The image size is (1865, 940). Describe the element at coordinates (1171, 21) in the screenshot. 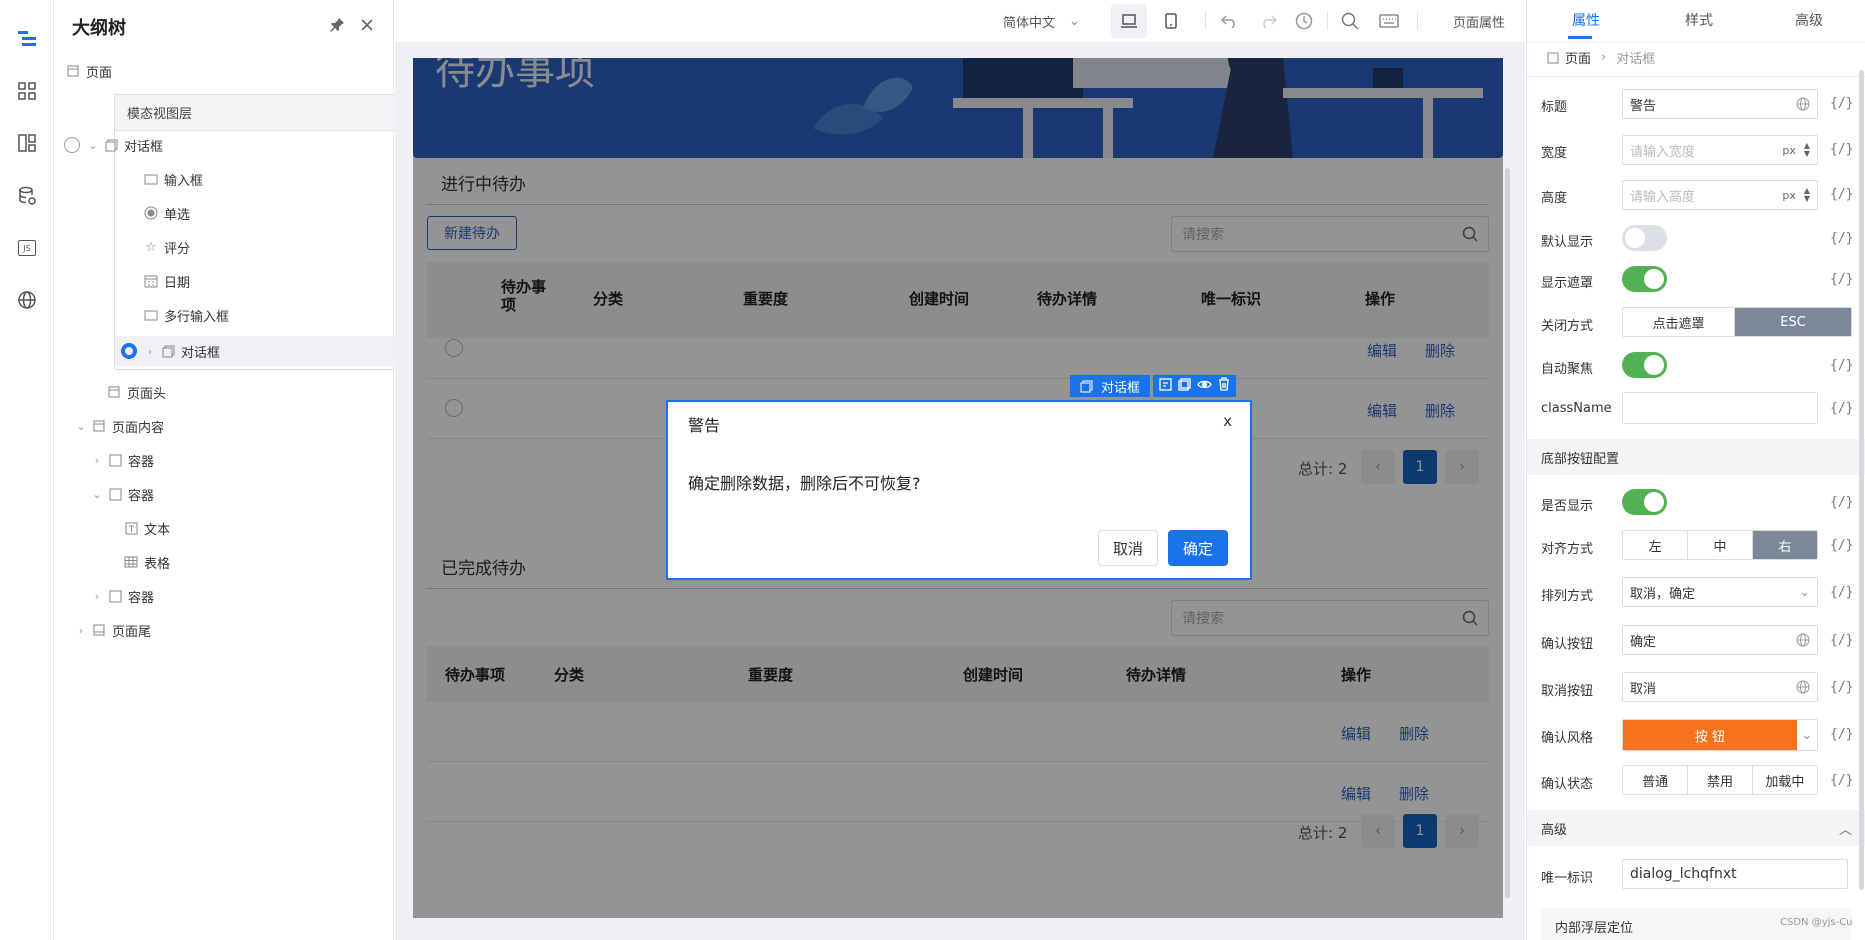

I see `mobile-view-button` at that location.